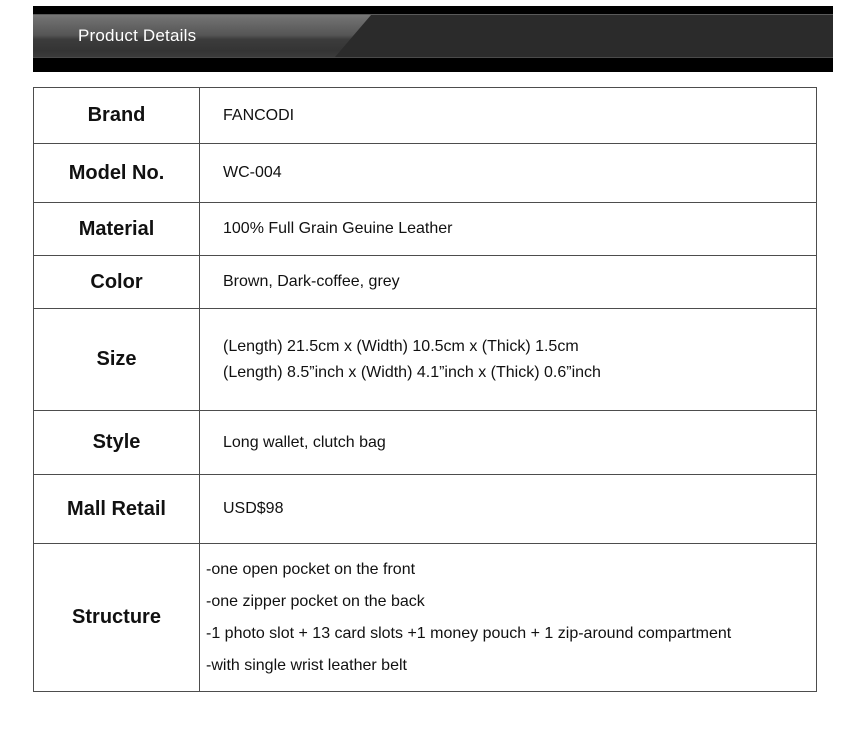 The image size is (852, 750). I want to click on spec-label-brand: Brand, so click(116, 115).